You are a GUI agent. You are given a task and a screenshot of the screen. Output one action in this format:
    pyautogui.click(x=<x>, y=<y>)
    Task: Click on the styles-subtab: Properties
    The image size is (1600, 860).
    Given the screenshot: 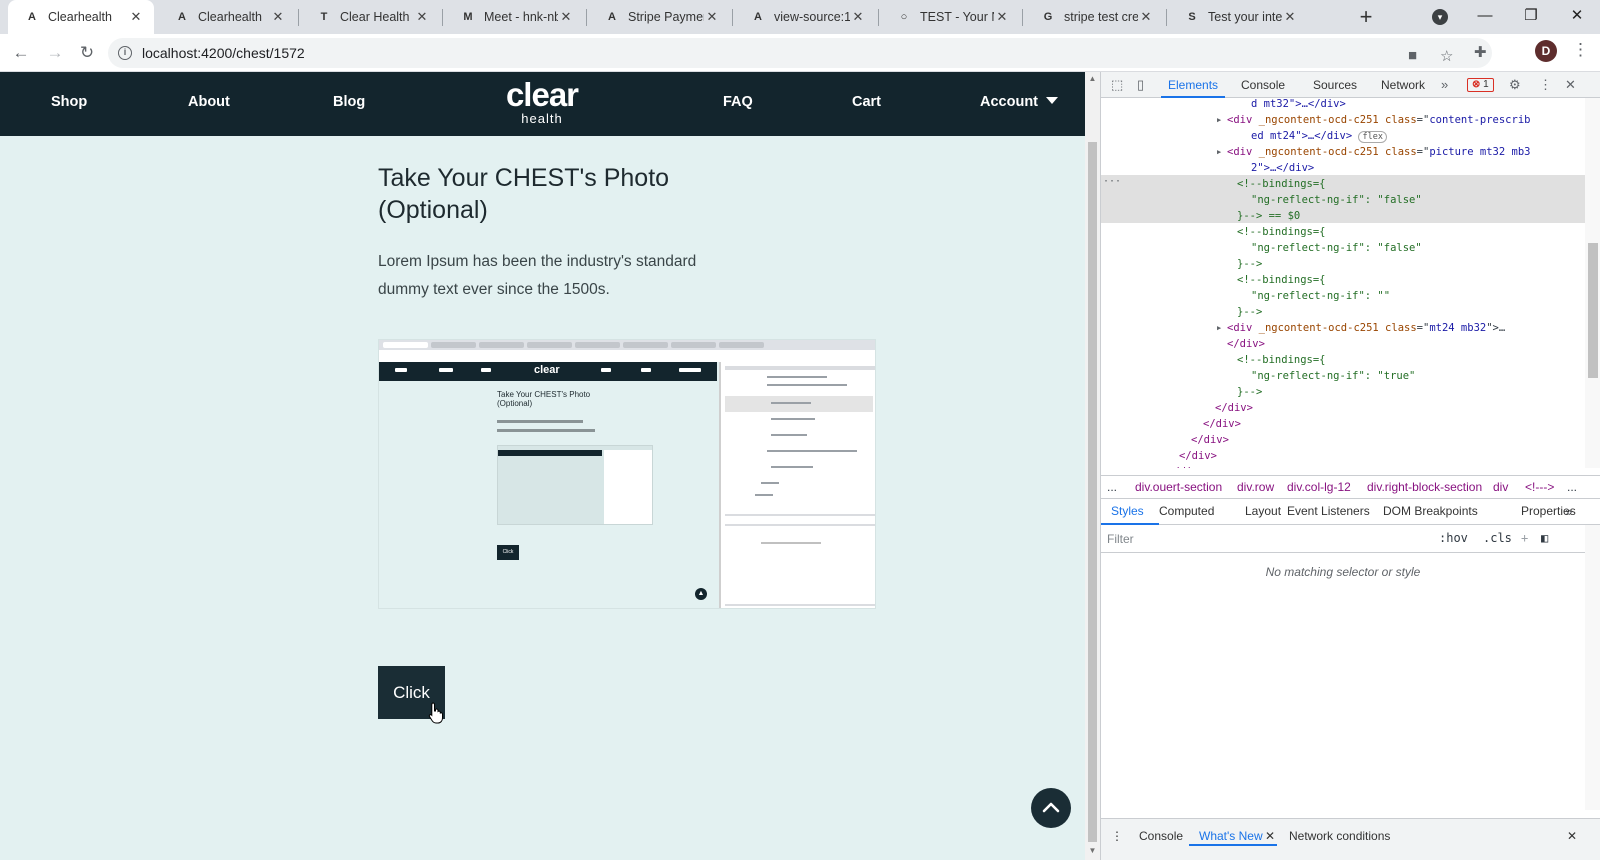 What is the action you would take?
    pyautogui.click(x=1548, y=511)
    